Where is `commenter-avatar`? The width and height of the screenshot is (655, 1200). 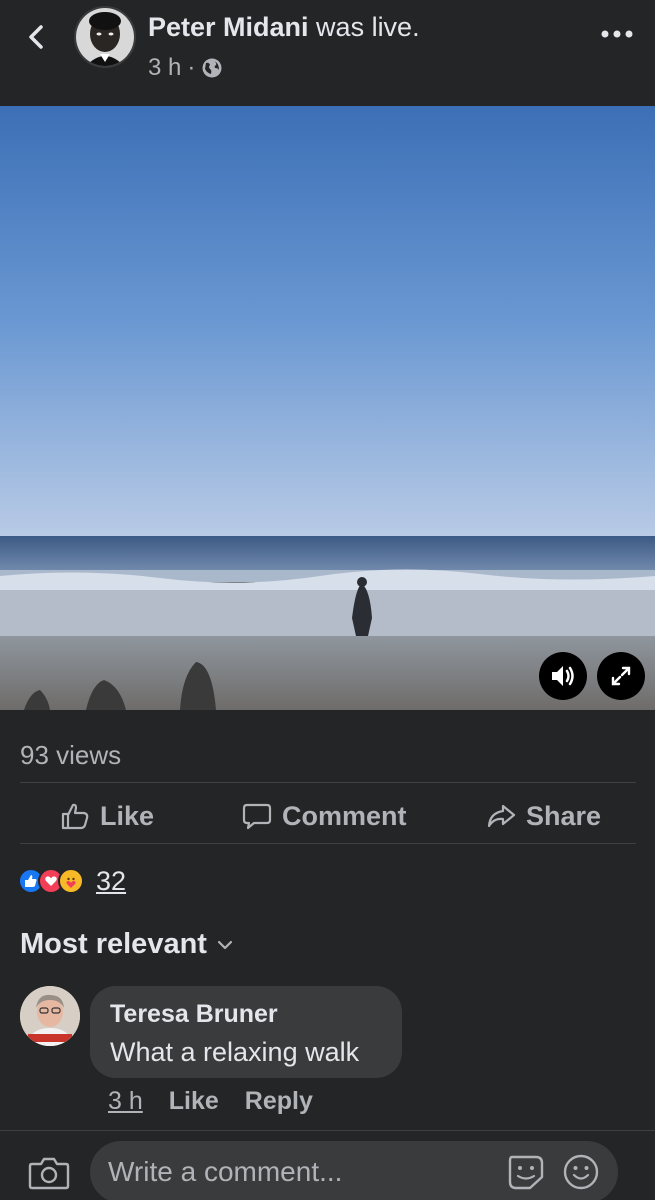
commenter-avatar is located at coordinates (50, 1016).